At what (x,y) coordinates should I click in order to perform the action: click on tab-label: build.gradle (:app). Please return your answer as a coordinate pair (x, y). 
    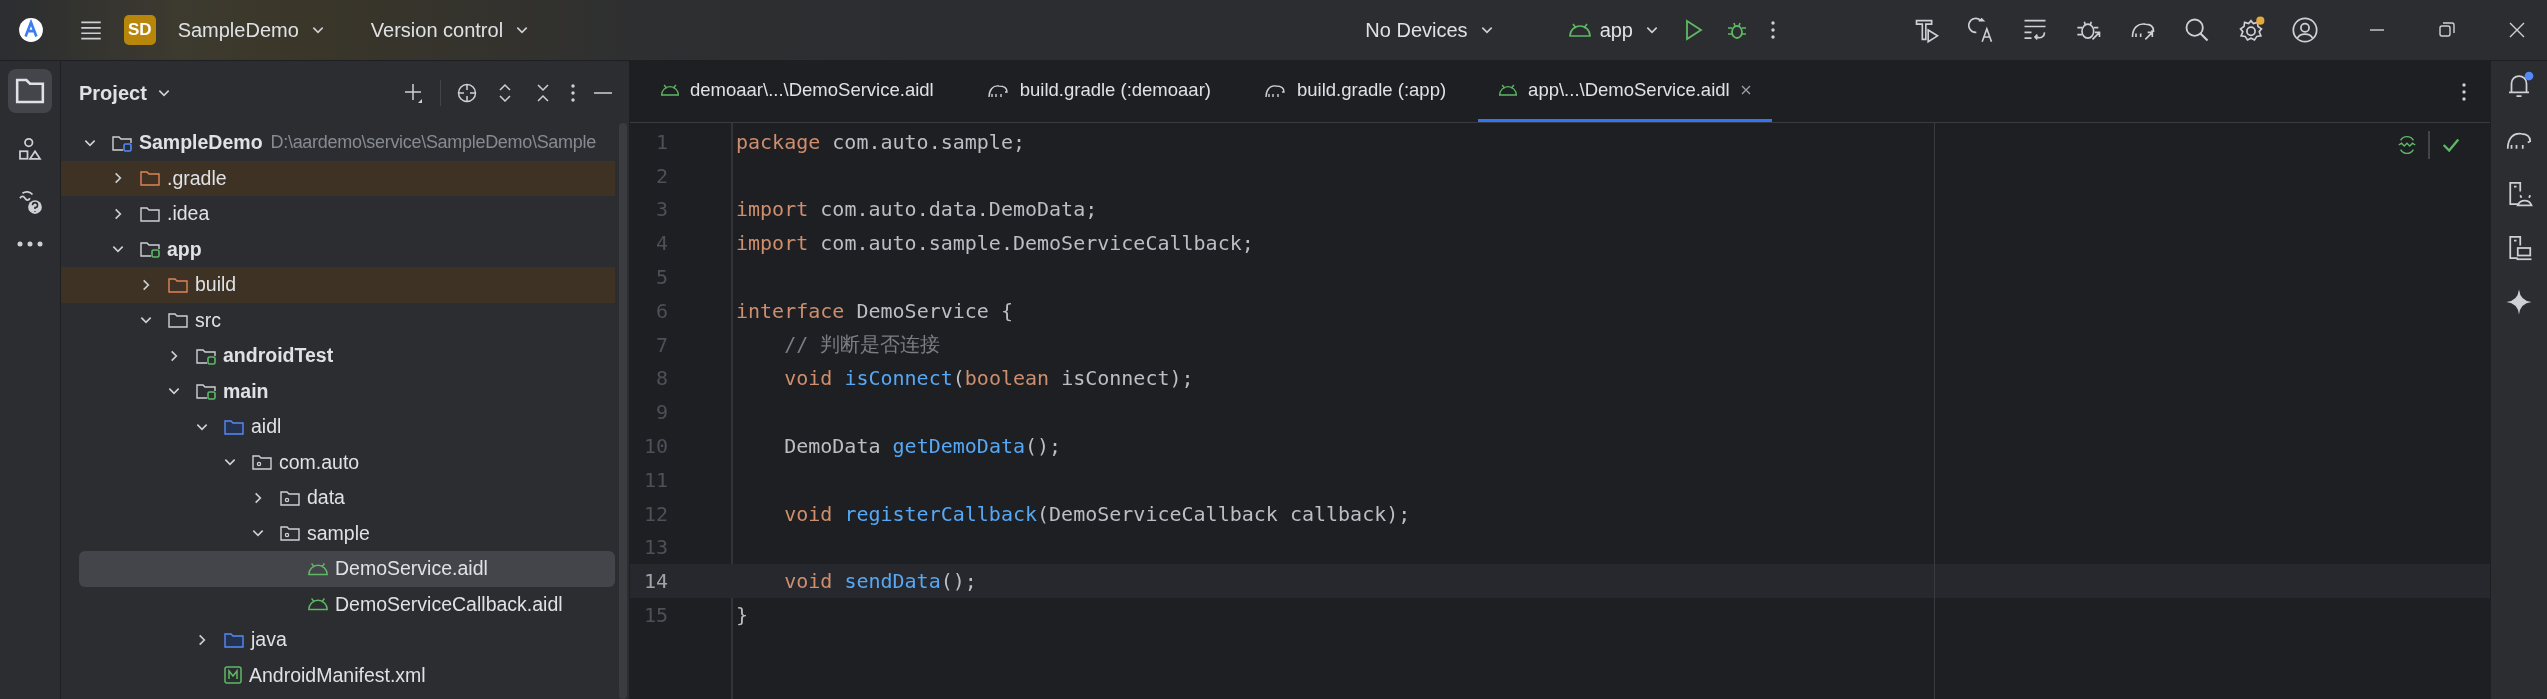
    Looking at the image, I should click on (1372, 90).